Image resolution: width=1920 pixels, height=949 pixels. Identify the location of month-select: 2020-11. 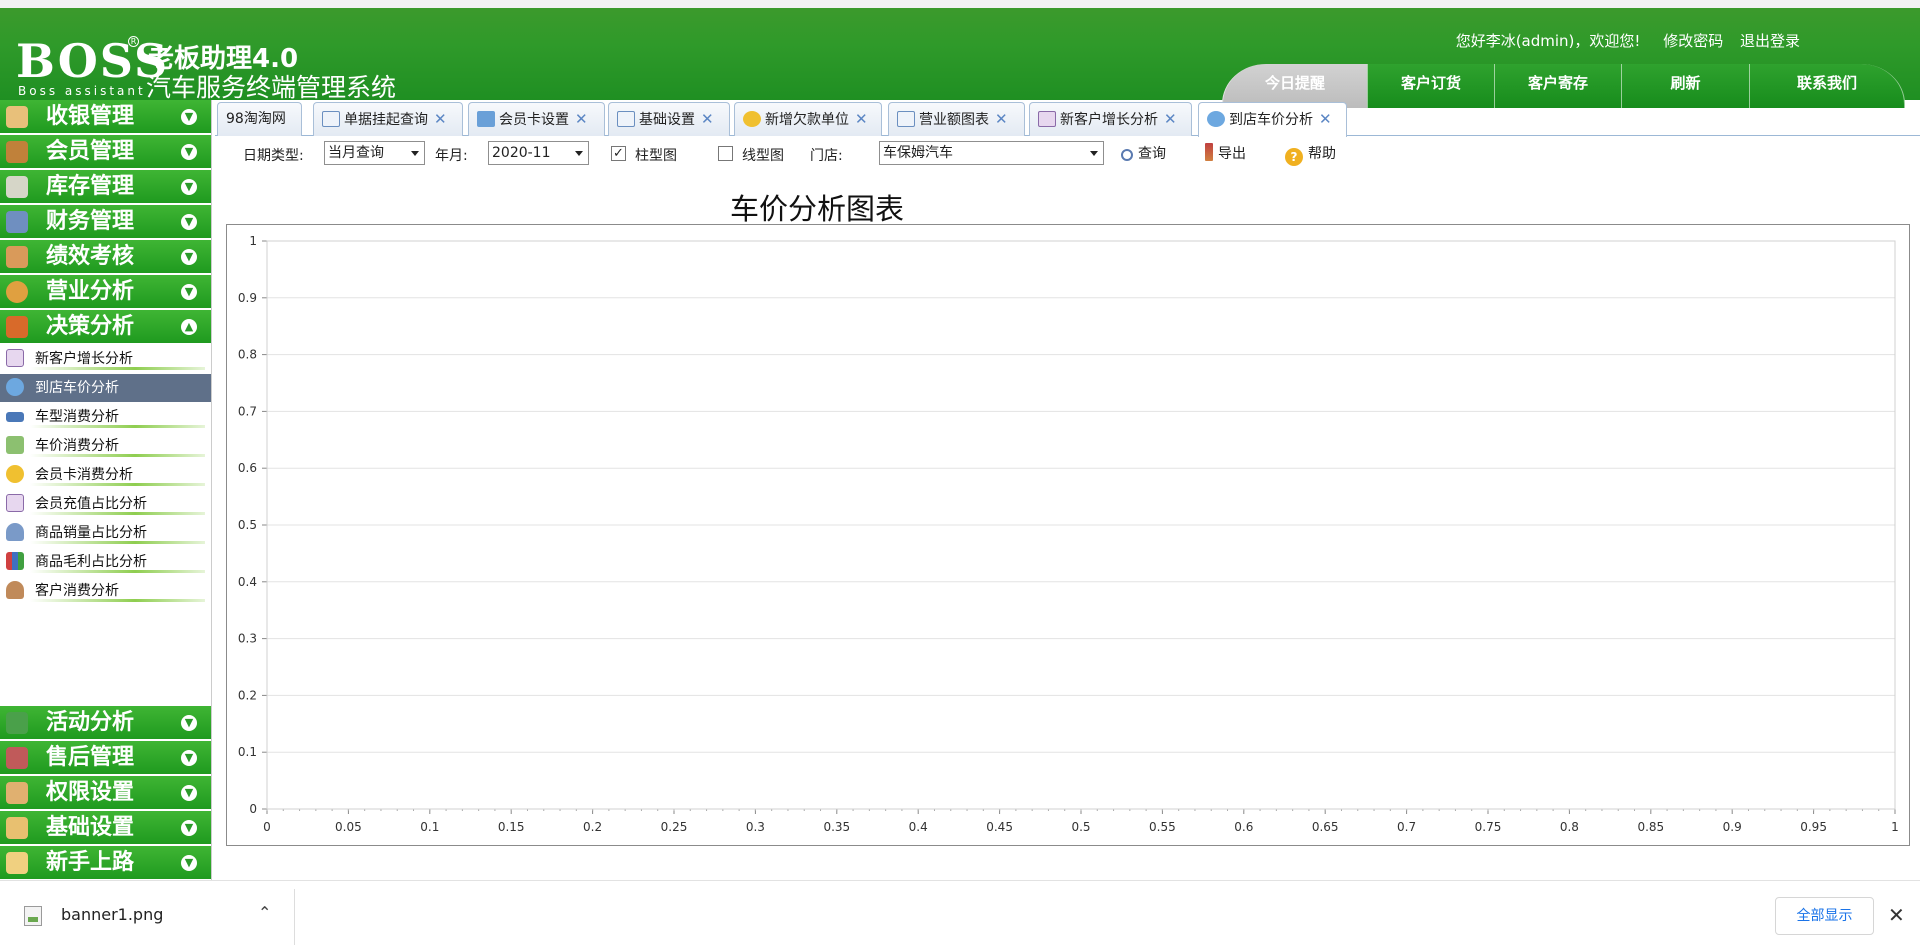
(538, 153).